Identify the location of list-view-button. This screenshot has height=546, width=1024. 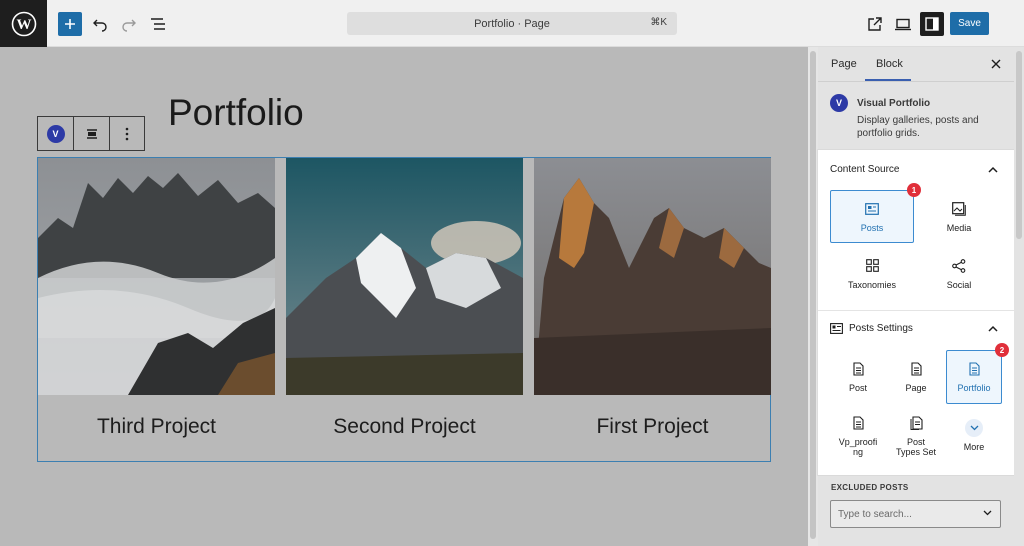
(158, 24).